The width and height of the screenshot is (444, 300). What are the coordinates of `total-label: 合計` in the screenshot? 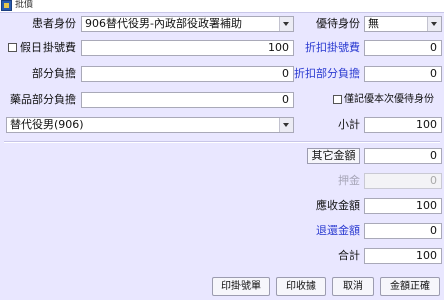 It's located at (349, 255).